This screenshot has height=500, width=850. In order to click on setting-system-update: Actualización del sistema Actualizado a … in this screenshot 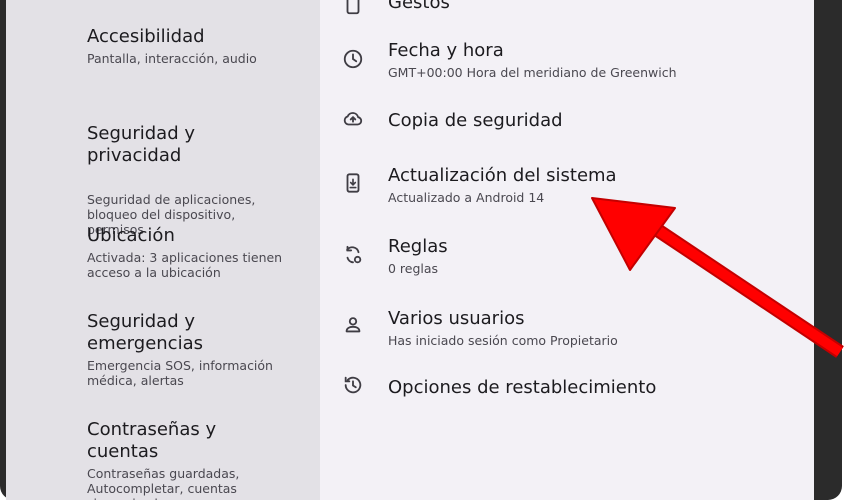, I will do `click(567, 192)`.